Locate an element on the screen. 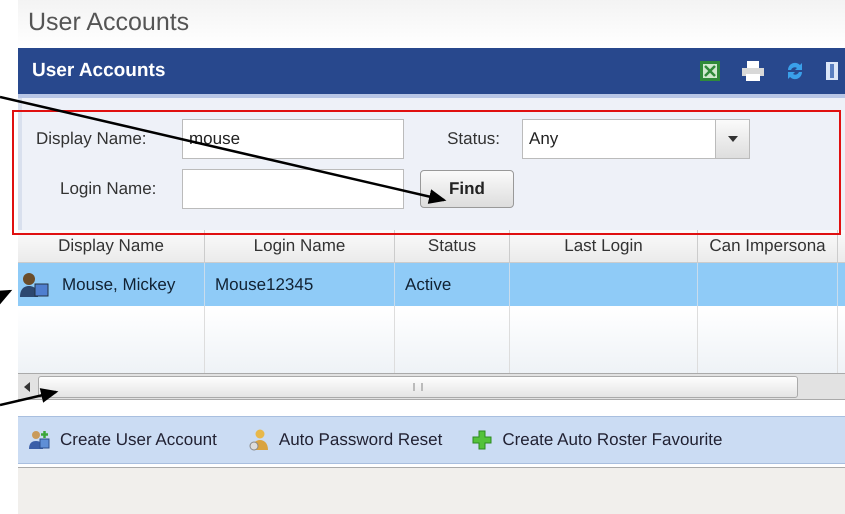 The height and width of the screenshot is (514, 845). scrollbar-thumb is located at coordinates (418, 387).